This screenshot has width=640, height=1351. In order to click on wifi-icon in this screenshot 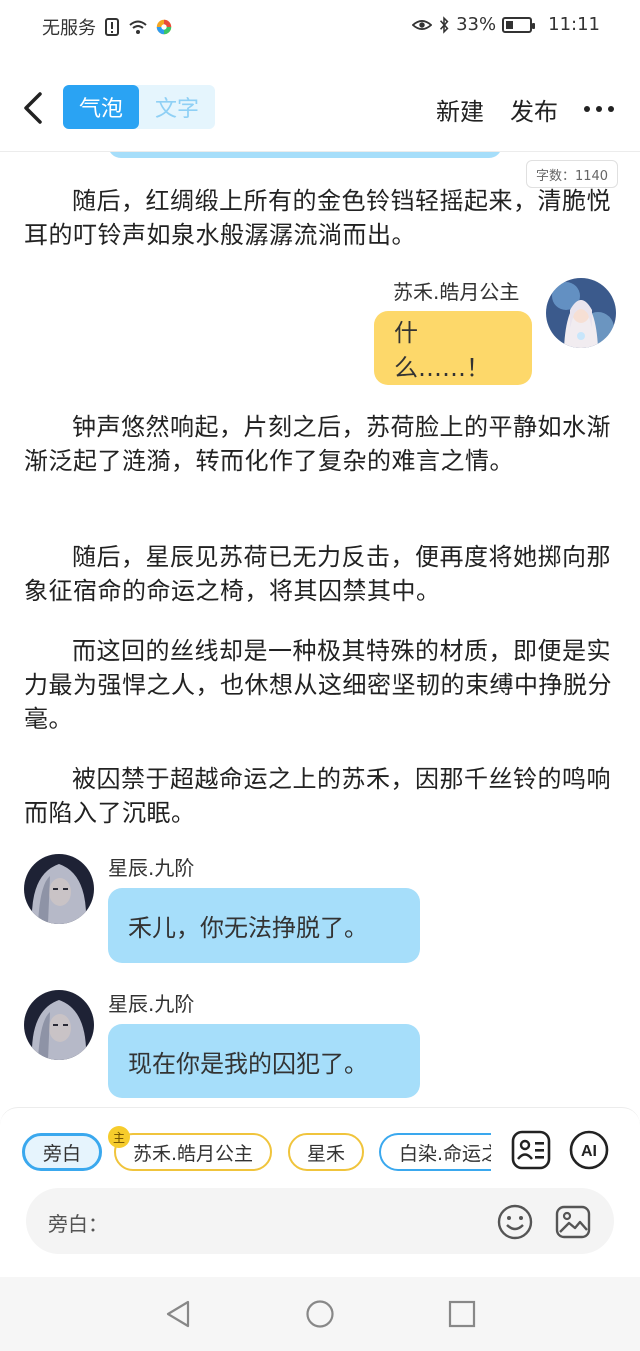, I will do `click(138, 27)`.